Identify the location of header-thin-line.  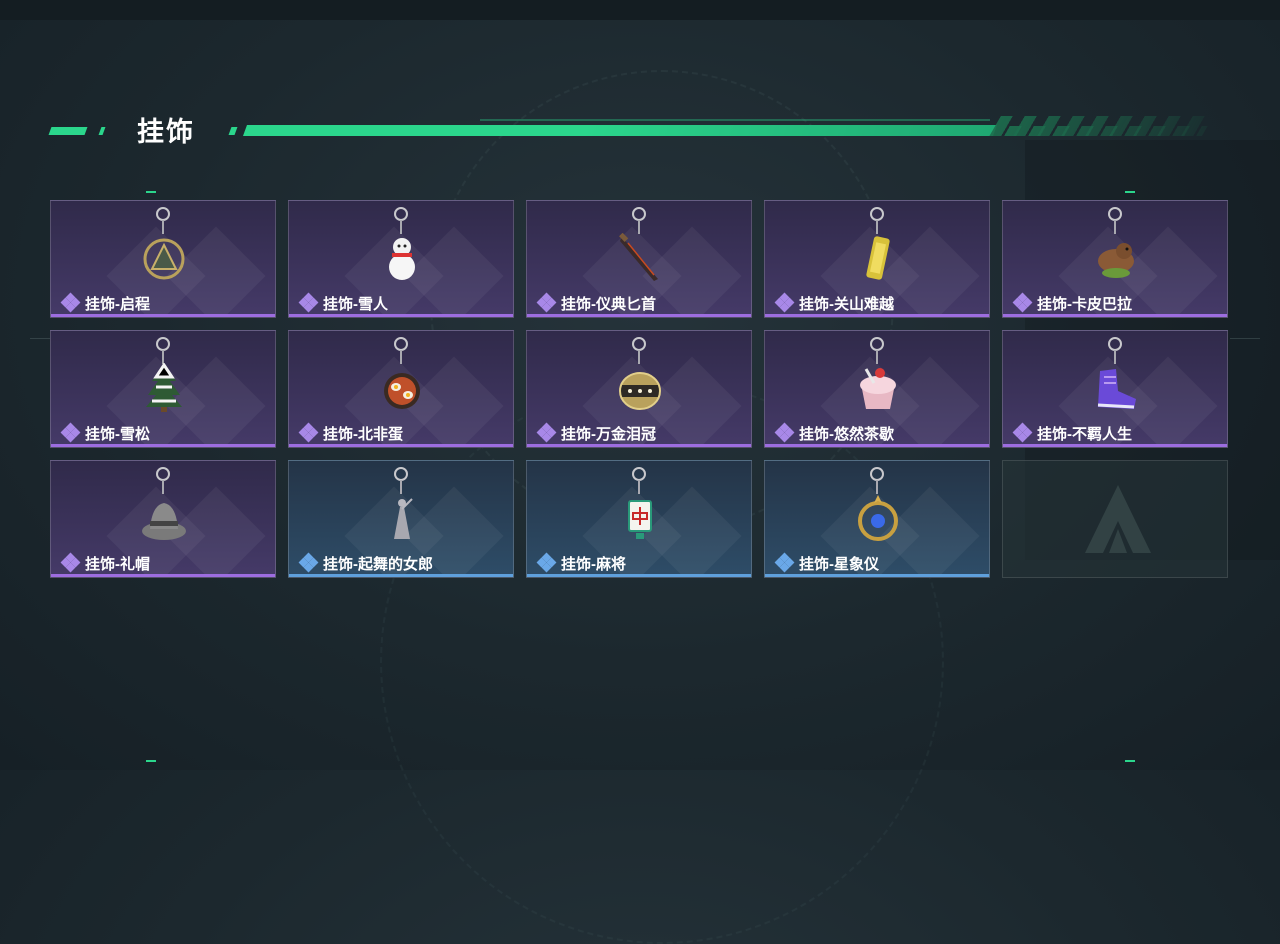
(735, 120).